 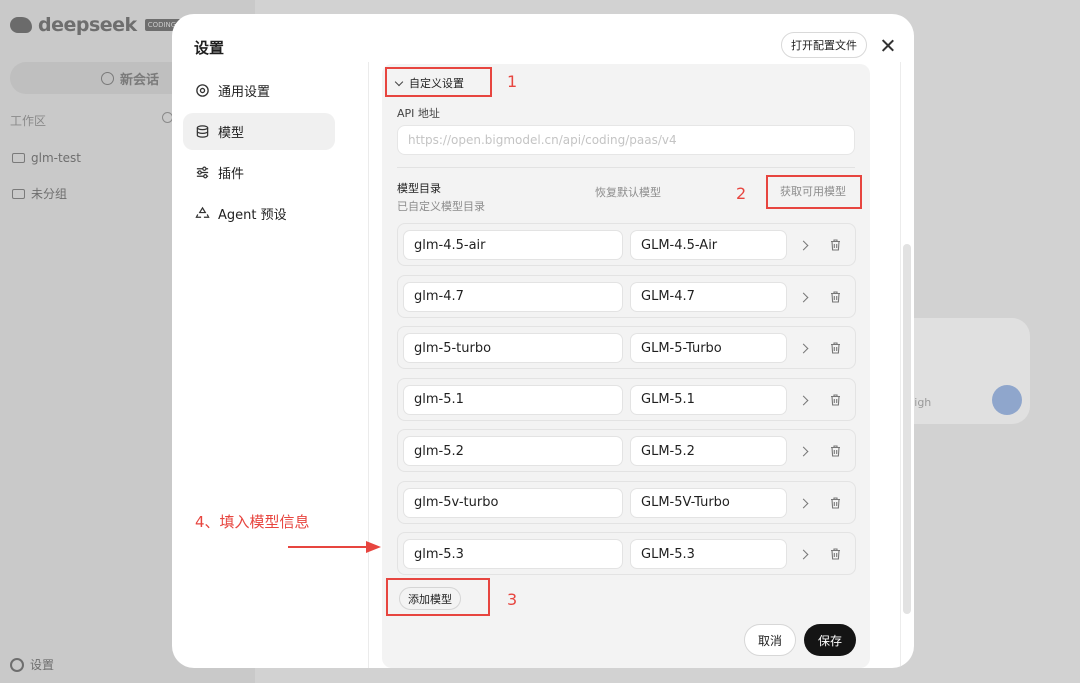 I want to click on annotation-number-2: 2, so click(x=741, y=193).